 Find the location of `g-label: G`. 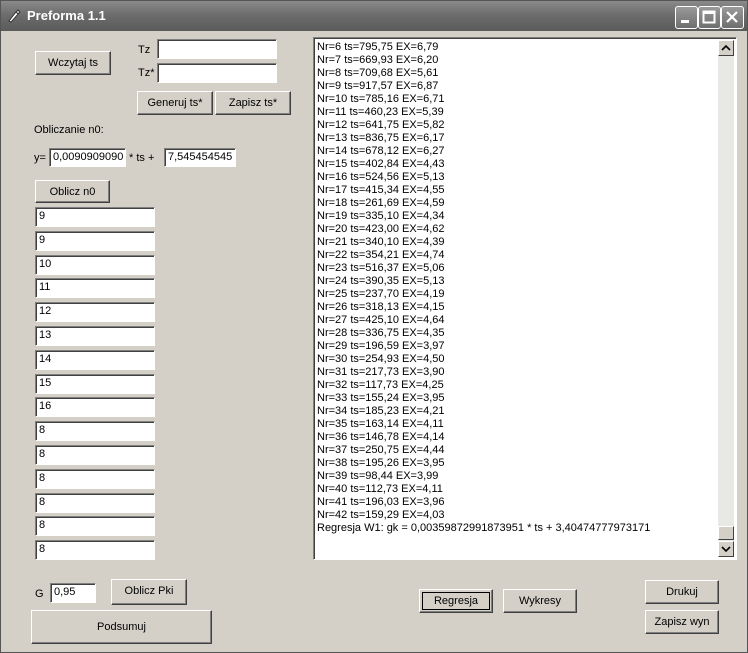

g-label: G is located at coordinates (39, 594).